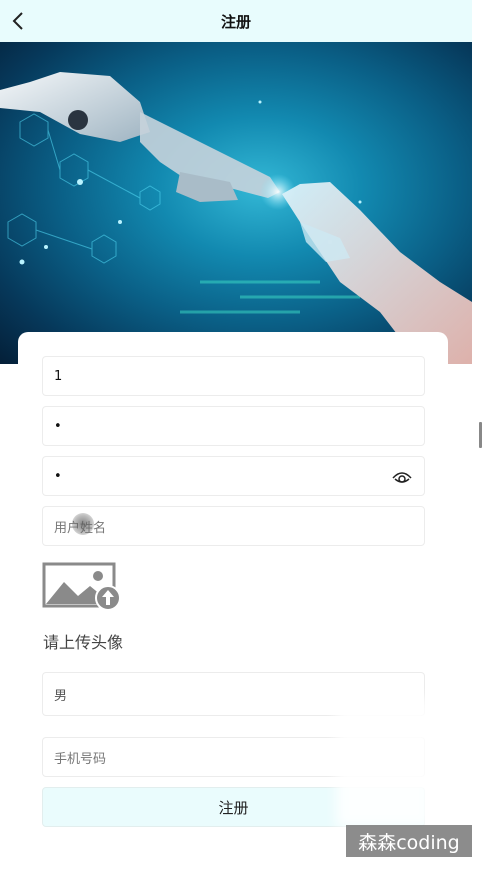 This screenshot has width=482, height=871. I want to click on phone-placeholder: 手机号码, so click(80, 759).